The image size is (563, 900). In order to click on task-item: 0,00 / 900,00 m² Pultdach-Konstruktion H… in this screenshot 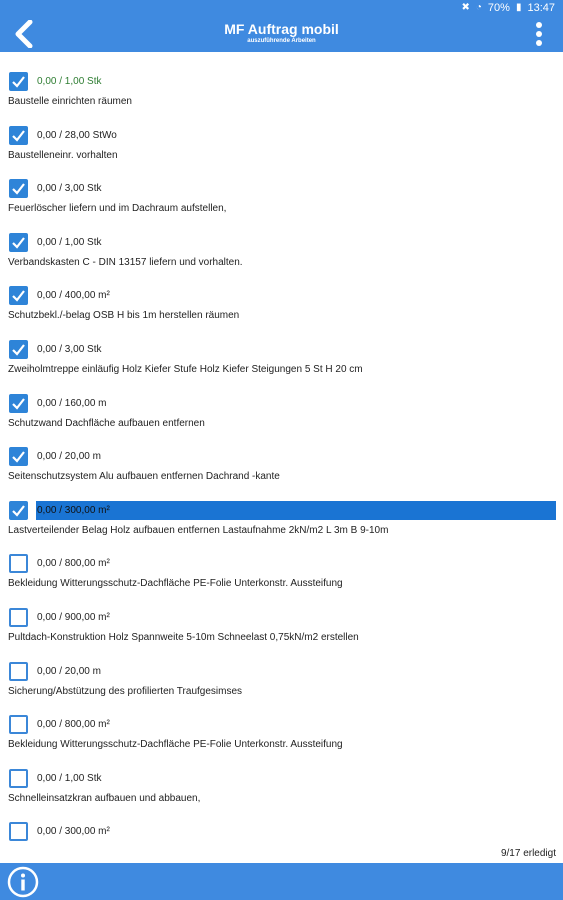, I will do `click(281, 615)`.